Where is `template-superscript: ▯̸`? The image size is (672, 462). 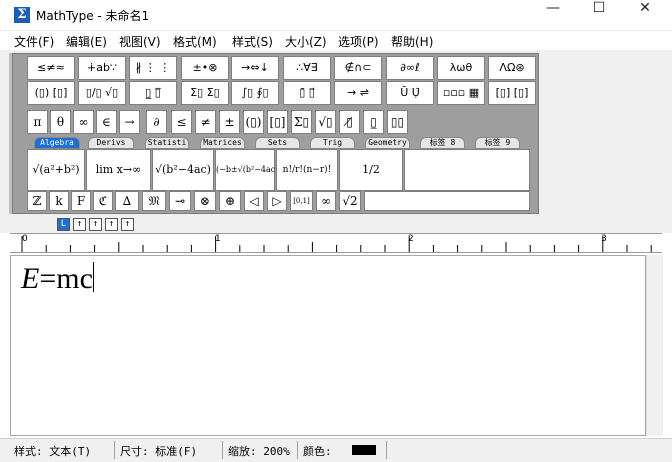
template-superscript: ▯̸ is located at coordinates (349, 122).